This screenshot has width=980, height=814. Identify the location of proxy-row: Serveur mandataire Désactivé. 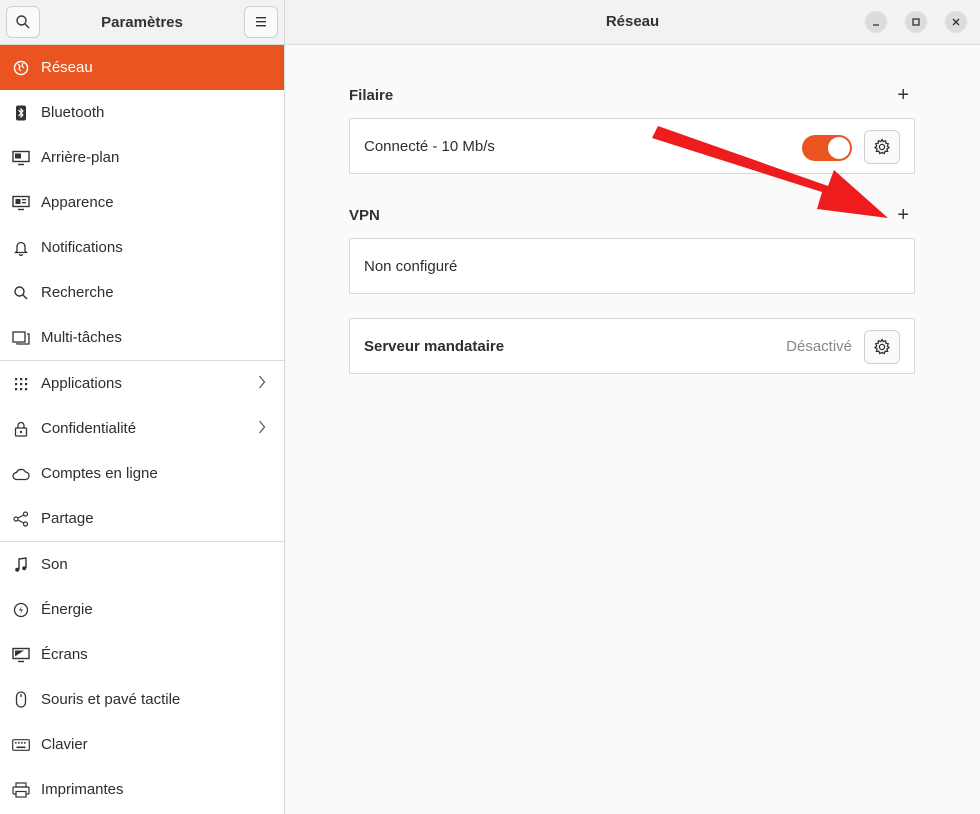
(632, 346).